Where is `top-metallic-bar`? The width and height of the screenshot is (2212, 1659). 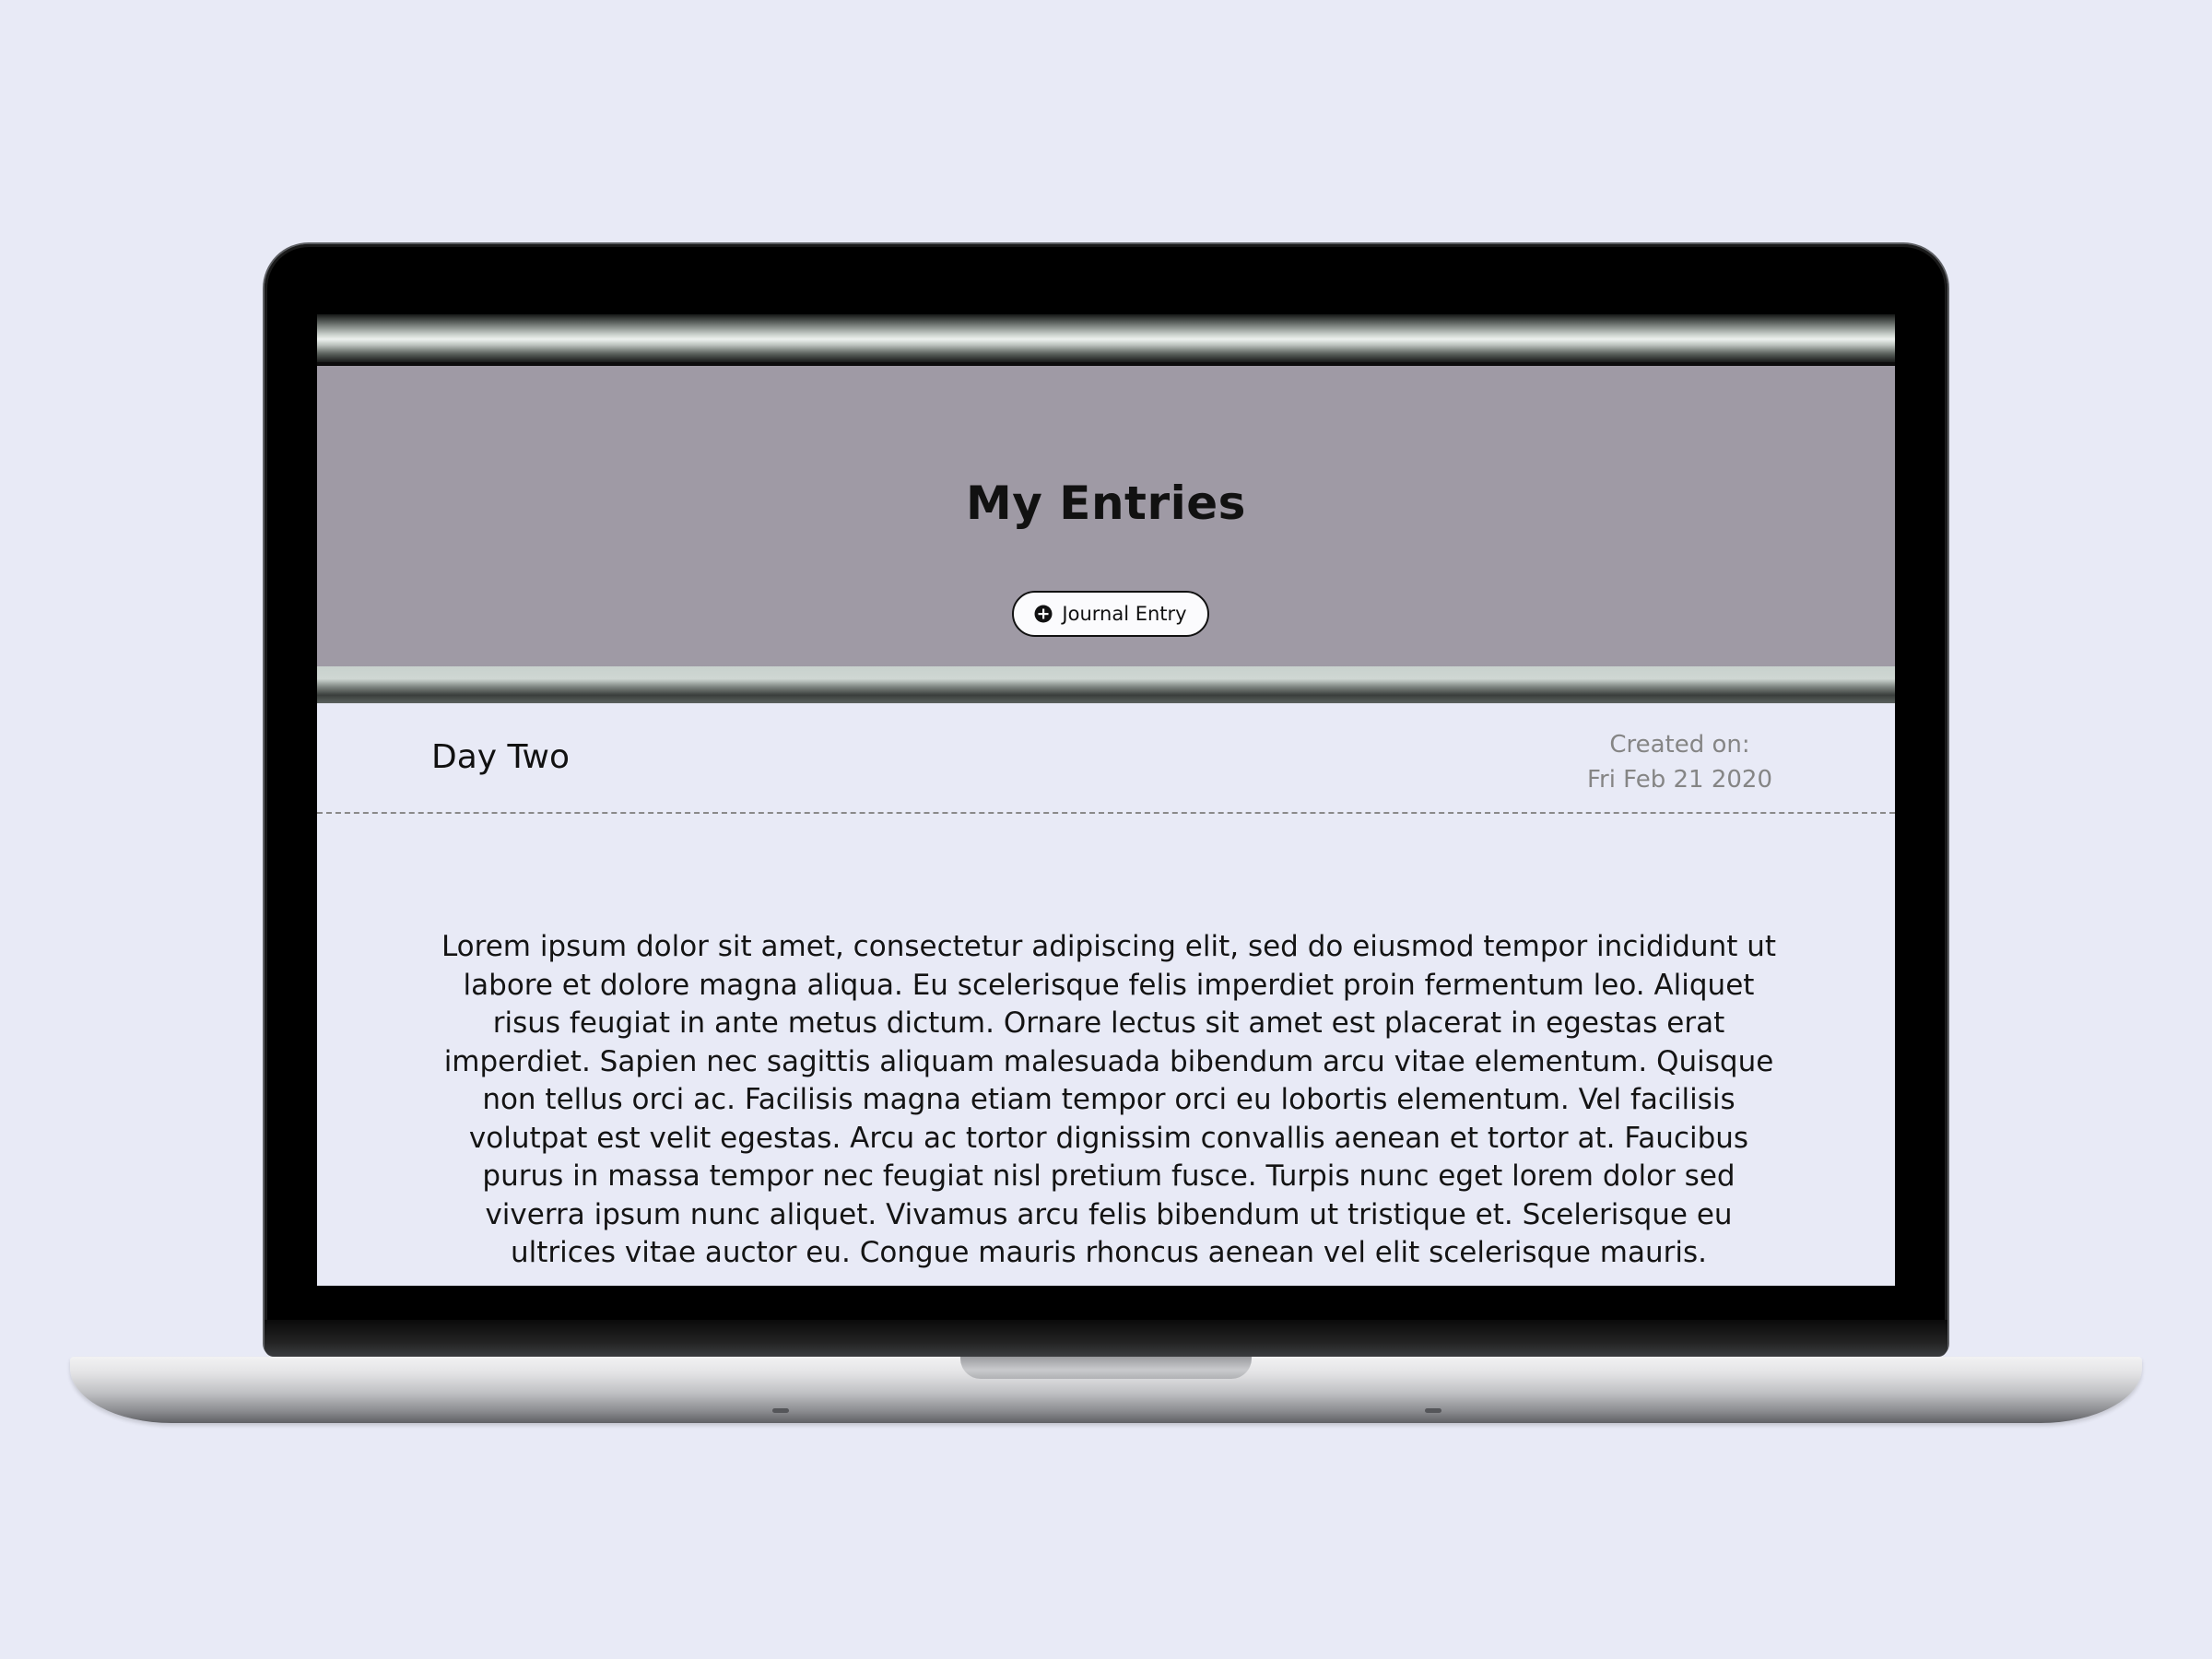
top-metallic-bar is located at coordinates (1106, 340).